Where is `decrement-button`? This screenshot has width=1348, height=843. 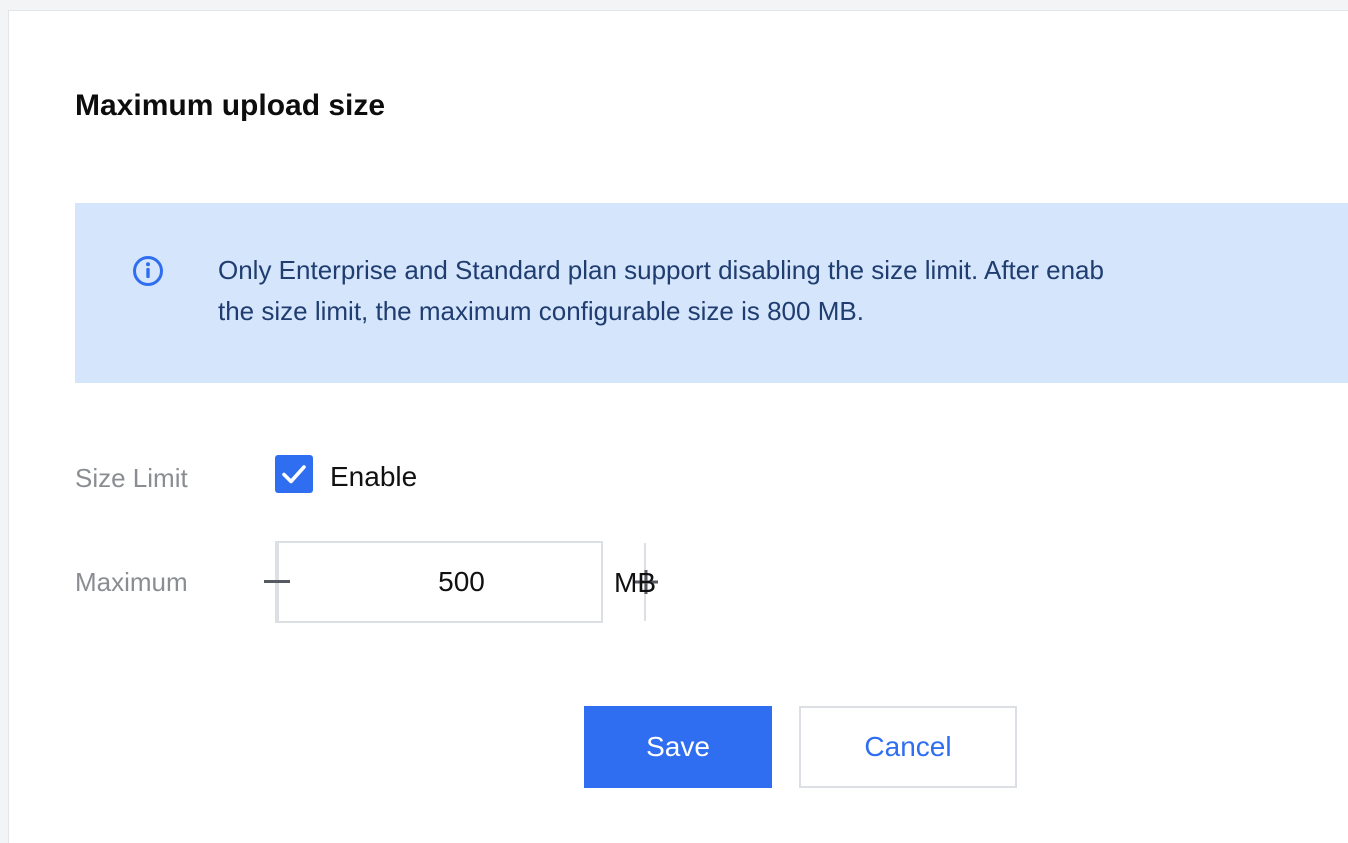 decrement-button is located at coordinates (277, 582).